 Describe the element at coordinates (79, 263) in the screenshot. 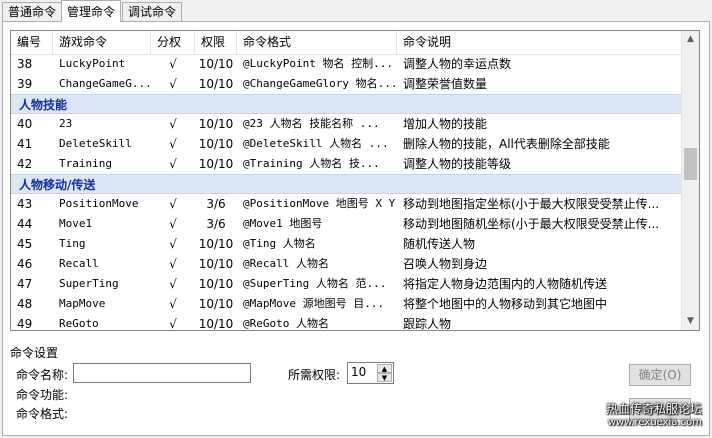

I see `cell-command: Recall` at that location.